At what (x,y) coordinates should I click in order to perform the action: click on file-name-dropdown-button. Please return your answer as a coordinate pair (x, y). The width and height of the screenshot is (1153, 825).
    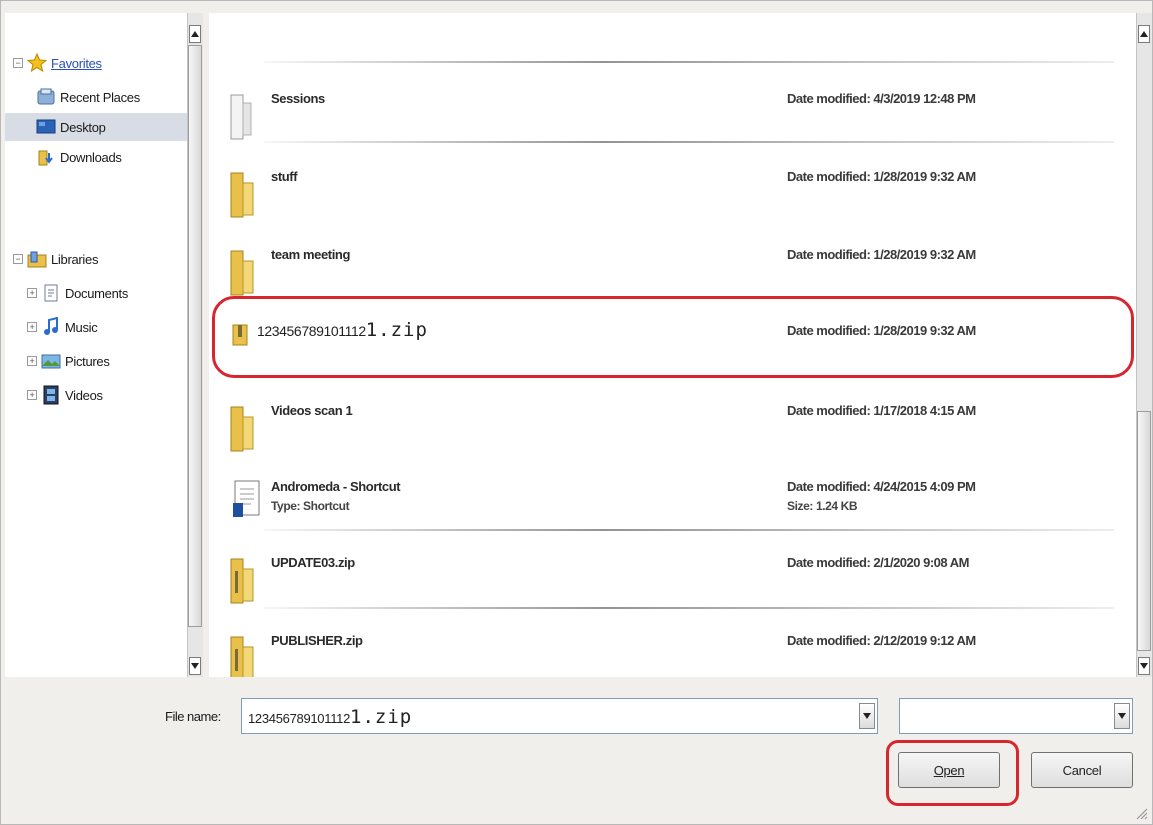
    Looking at the image, I should click on (867, 716).